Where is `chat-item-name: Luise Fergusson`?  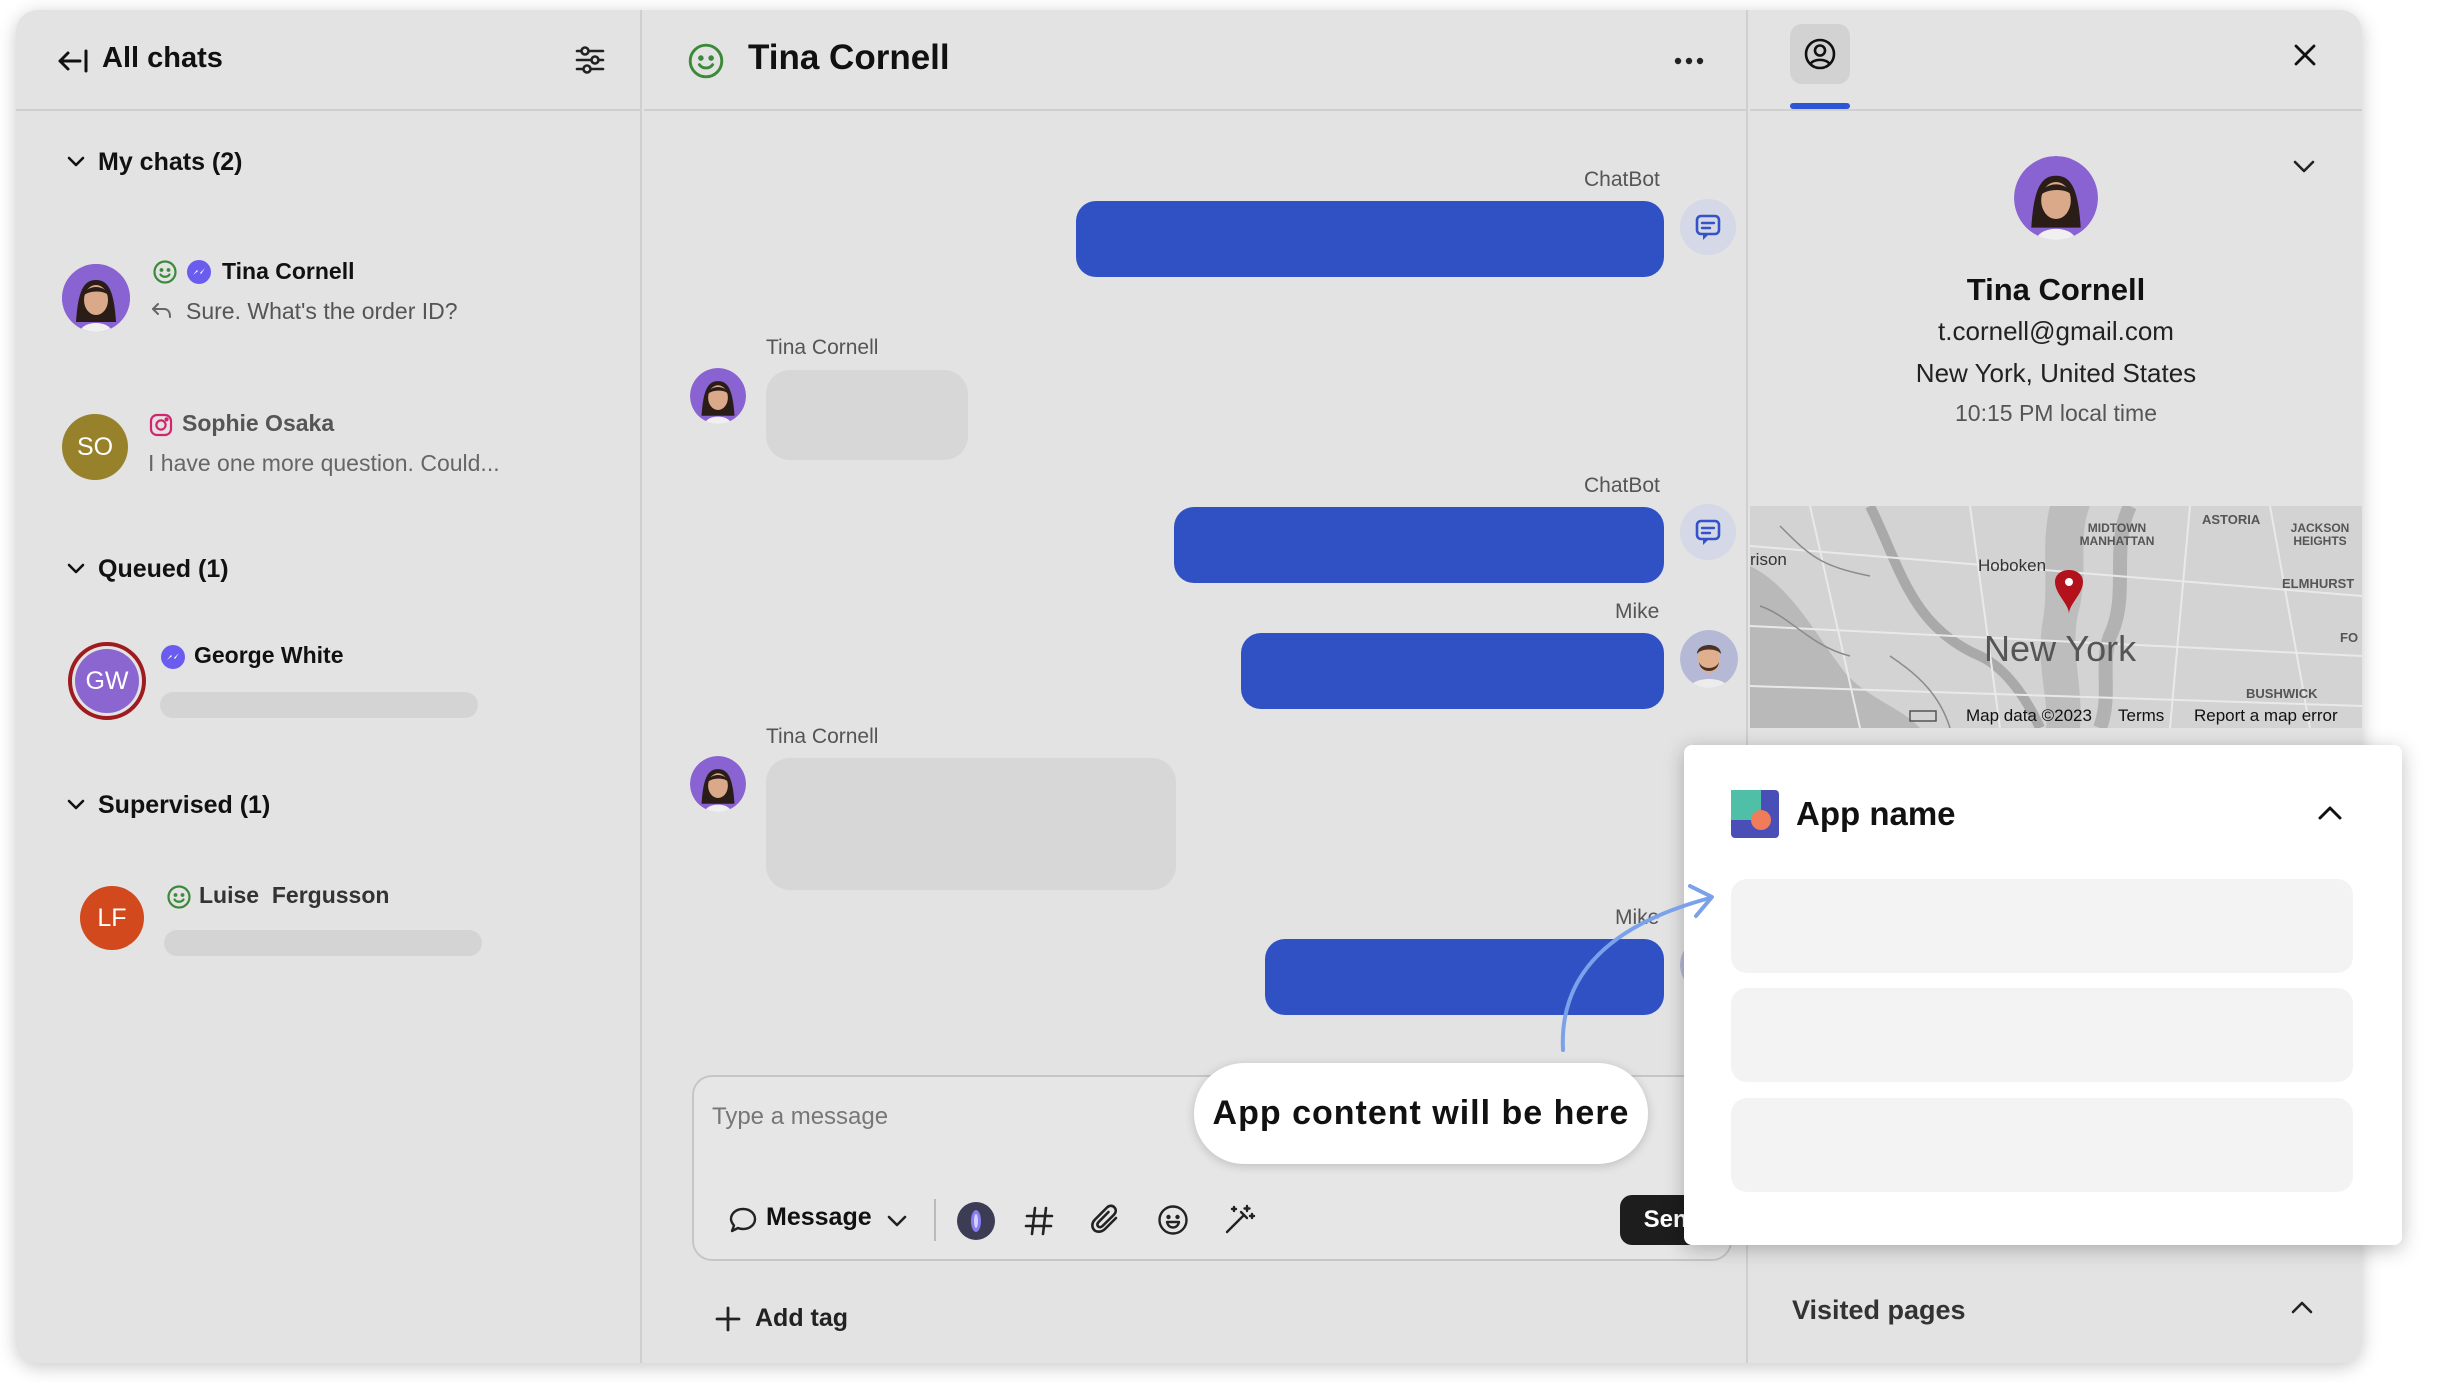 chat-item-name: Luise Fergusson is located at coordinates (294, 895).